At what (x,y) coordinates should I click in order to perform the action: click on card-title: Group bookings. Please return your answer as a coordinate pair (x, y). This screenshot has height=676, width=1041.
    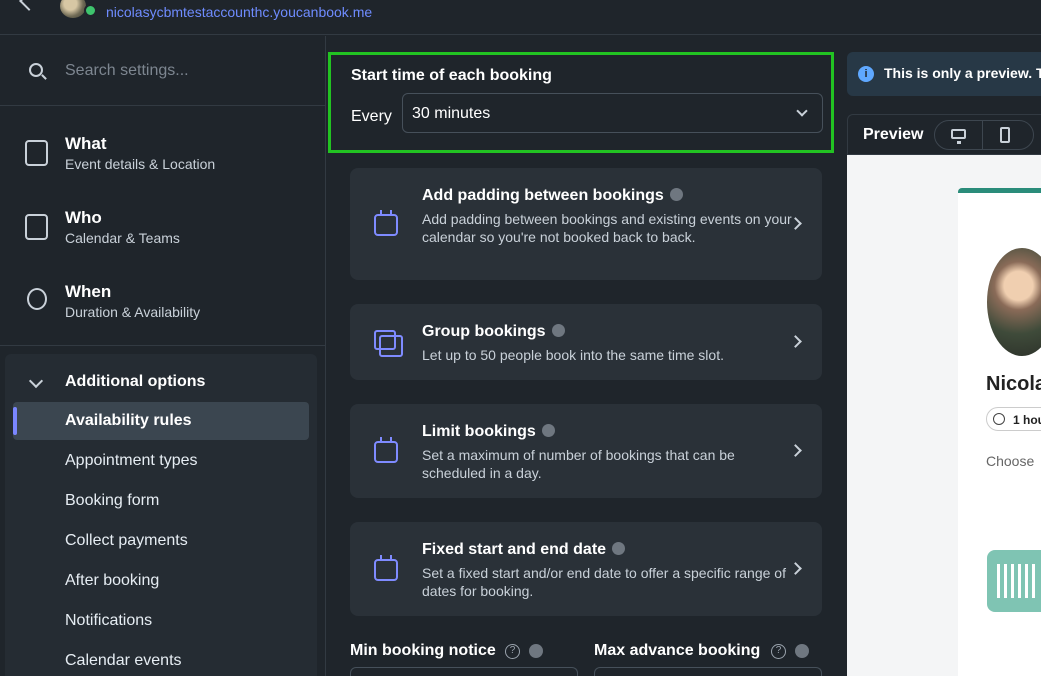
    Looking at the image, I should click on (493, 332).